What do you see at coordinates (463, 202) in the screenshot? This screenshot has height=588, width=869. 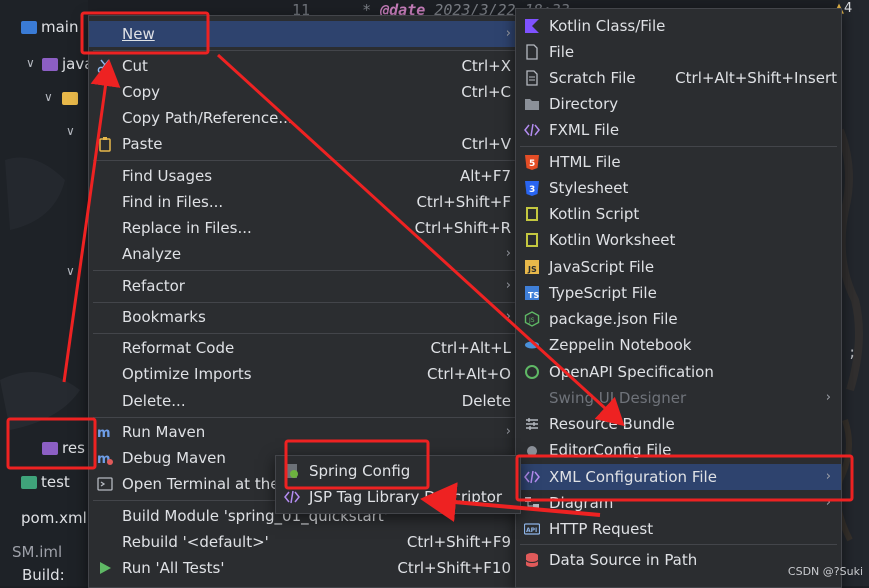 I see `menu-item-shortcut: Ctrl+Shift+F` at bounding box center [463, 202].